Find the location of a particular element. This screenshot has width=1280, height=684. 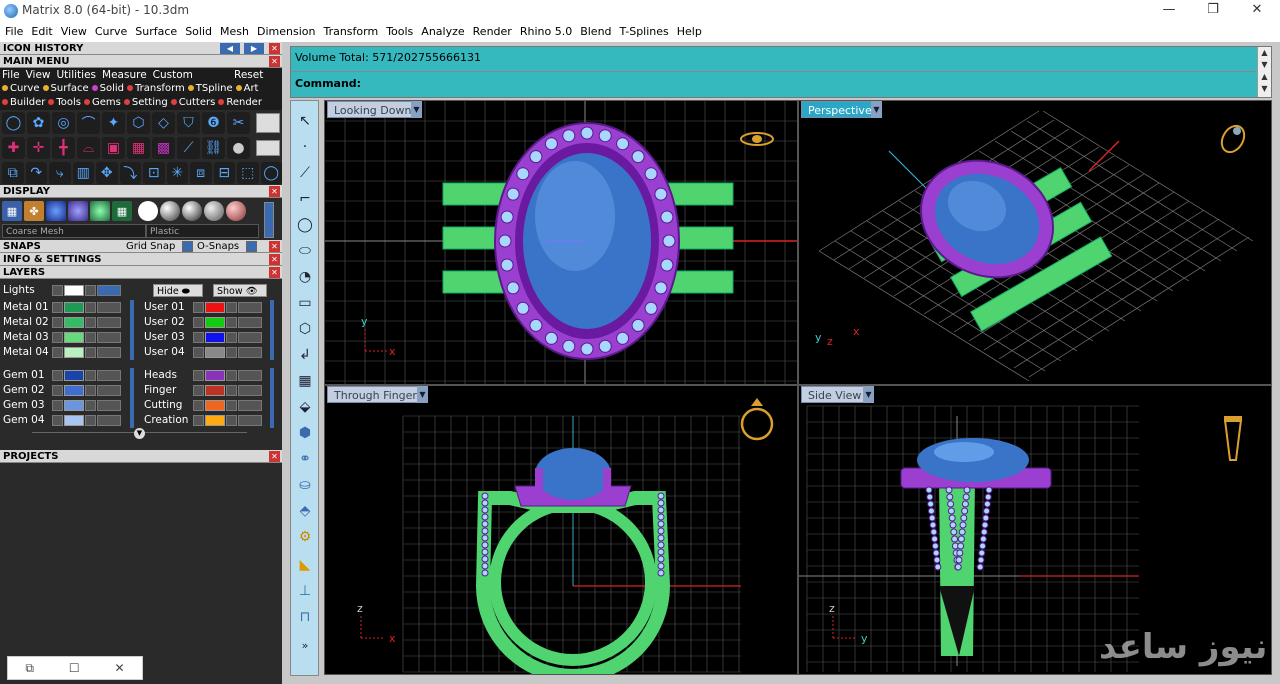

reset-button: Reset is located at coordinates (248, 75).